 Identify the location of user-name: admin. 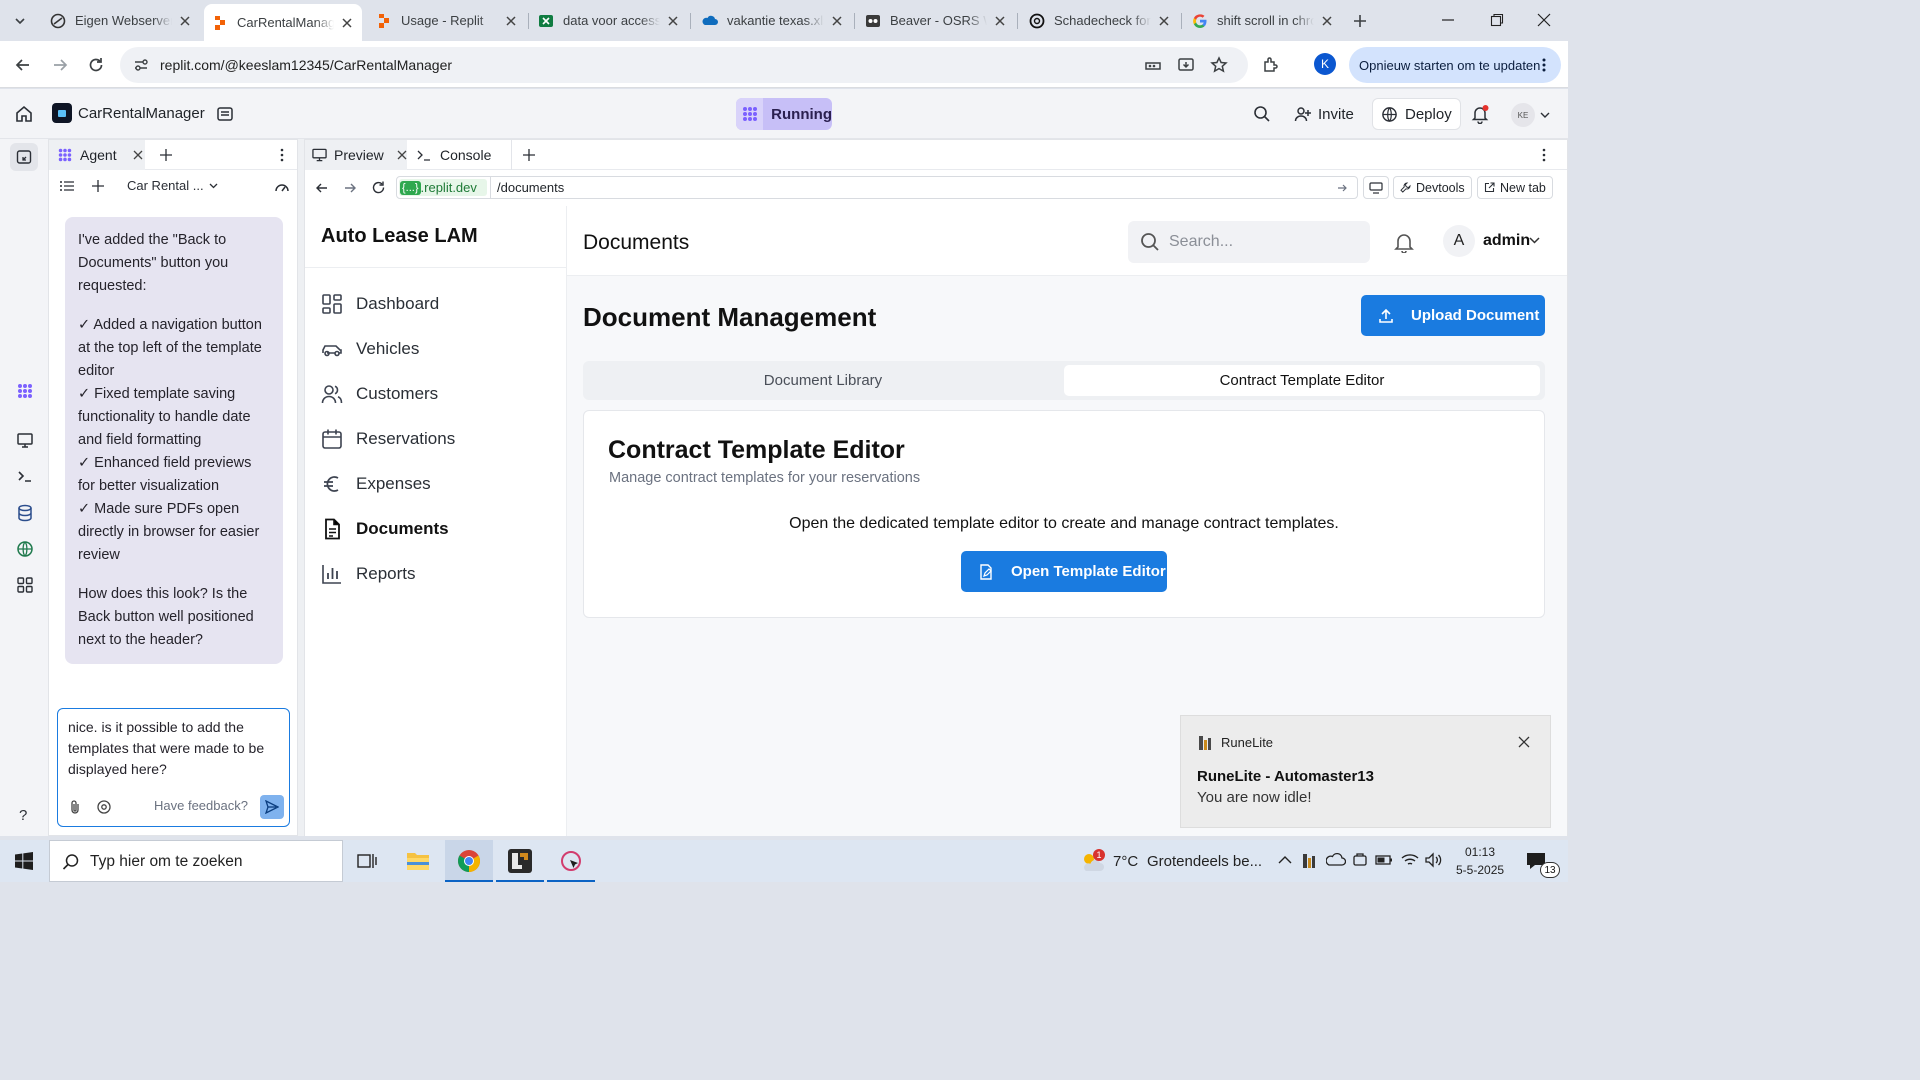
(1506, 241).